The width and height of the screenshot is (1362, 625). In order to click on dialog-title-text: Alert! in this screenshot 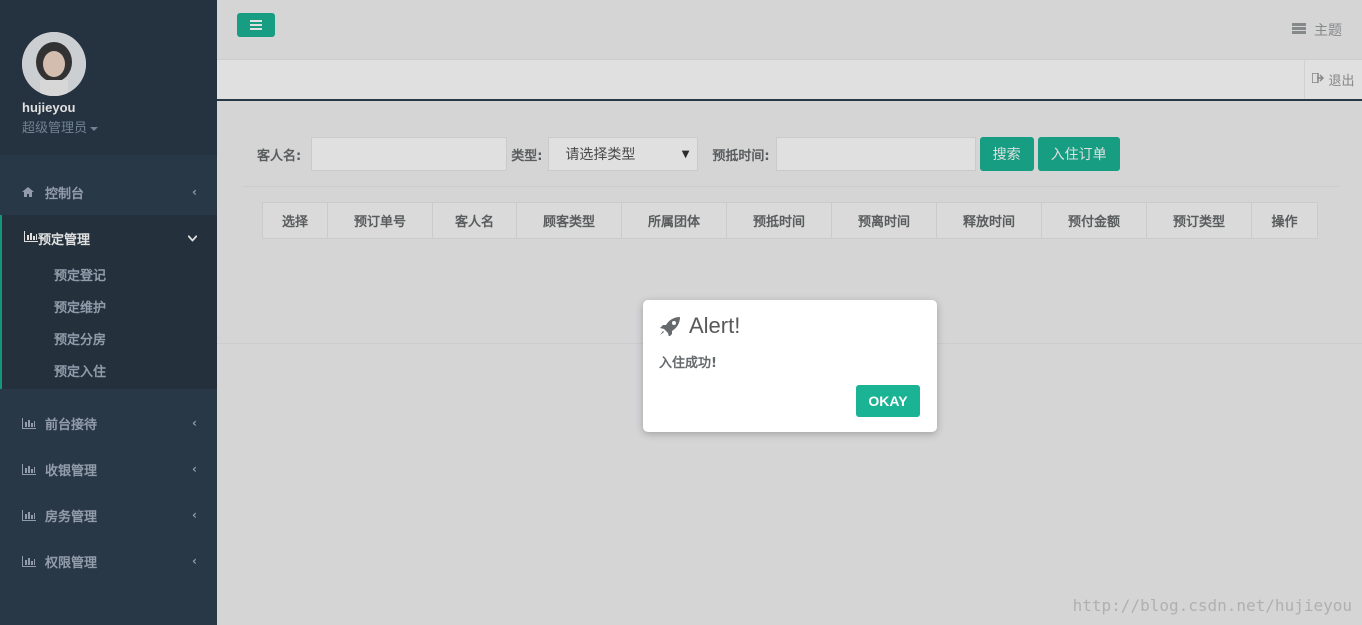, I will do `click(715, 325)`.